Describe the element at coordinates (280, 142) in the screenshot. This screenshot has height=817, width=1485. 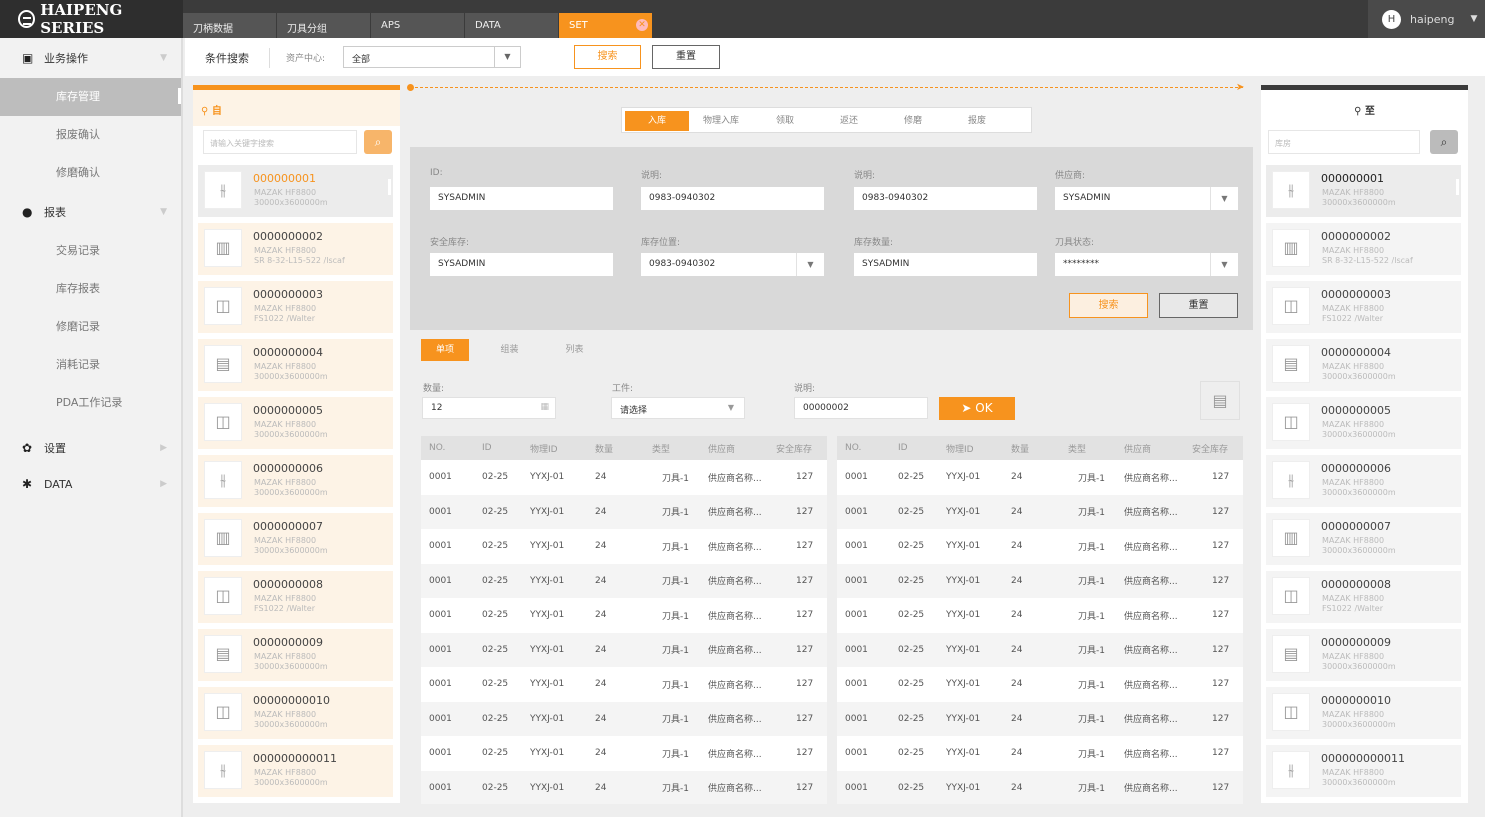
I see `source-search-input: 请输入关键字搜索` at that location.